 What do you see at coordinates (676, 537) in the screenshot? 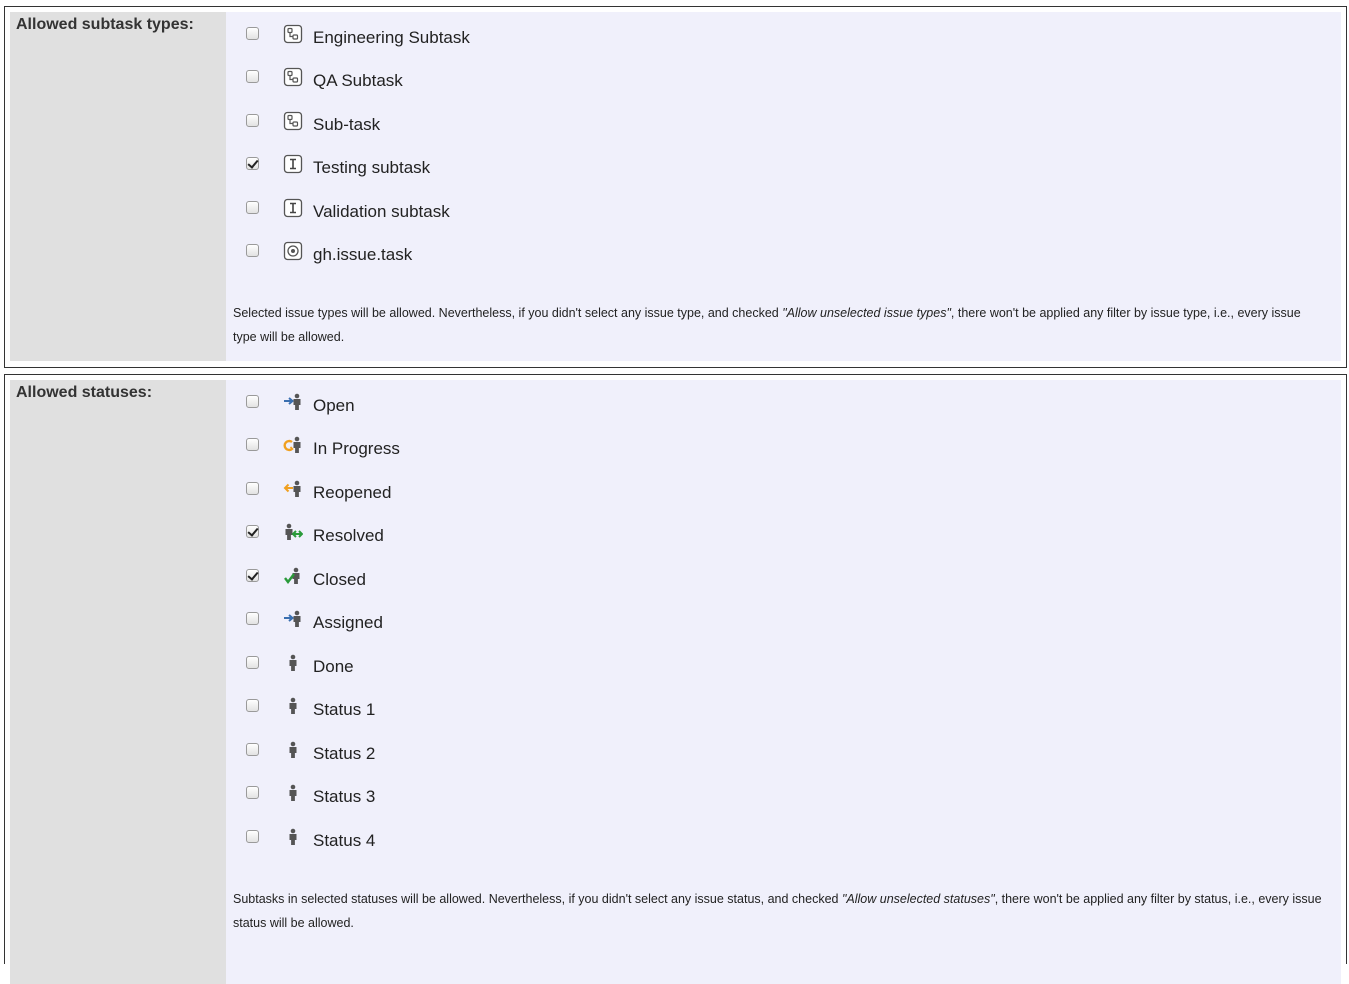
I see `option-resolved: Resolved` at bounding box center [676, 537].